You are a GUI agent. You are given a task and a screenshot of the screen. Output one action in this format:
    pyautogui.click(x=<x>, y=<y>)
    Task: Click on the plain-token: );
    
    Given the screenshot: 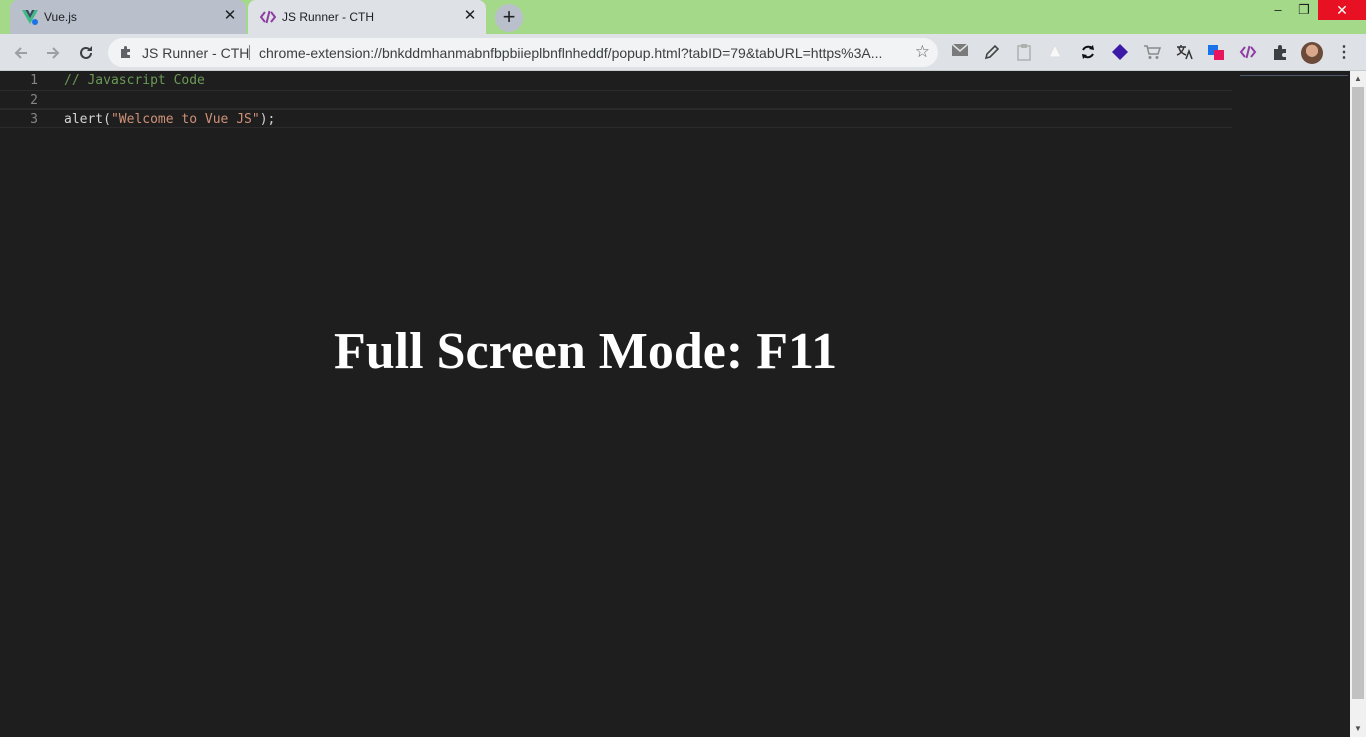 What is the action you would take?
    pyautogui.click(x=267, y=119)
    